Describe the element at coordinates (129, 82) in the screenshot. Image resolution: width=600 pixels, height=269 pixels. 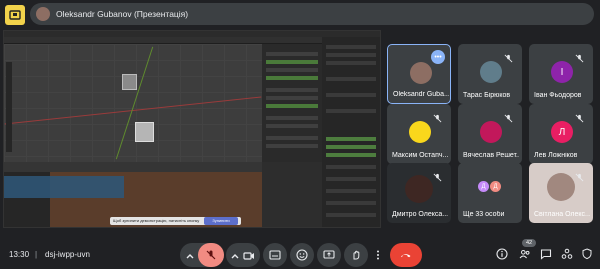
I see `blender-cube-small` at that location.